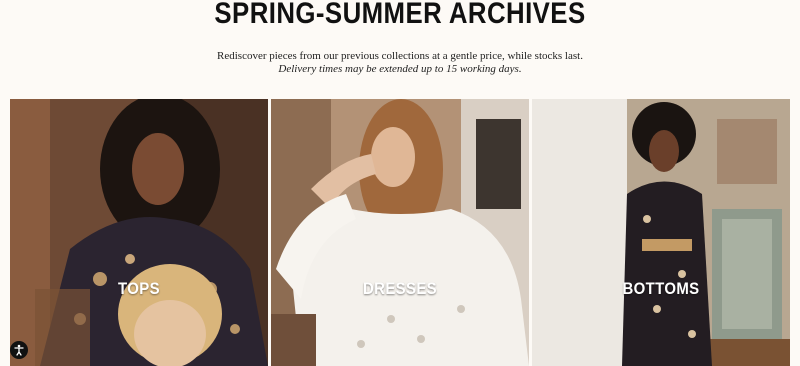 The height and width of the screenshot is (366, 800). Describe the element at coordinates (139, 288) in the screenshot. I see `tile-label-tops: TOPS` at that location.